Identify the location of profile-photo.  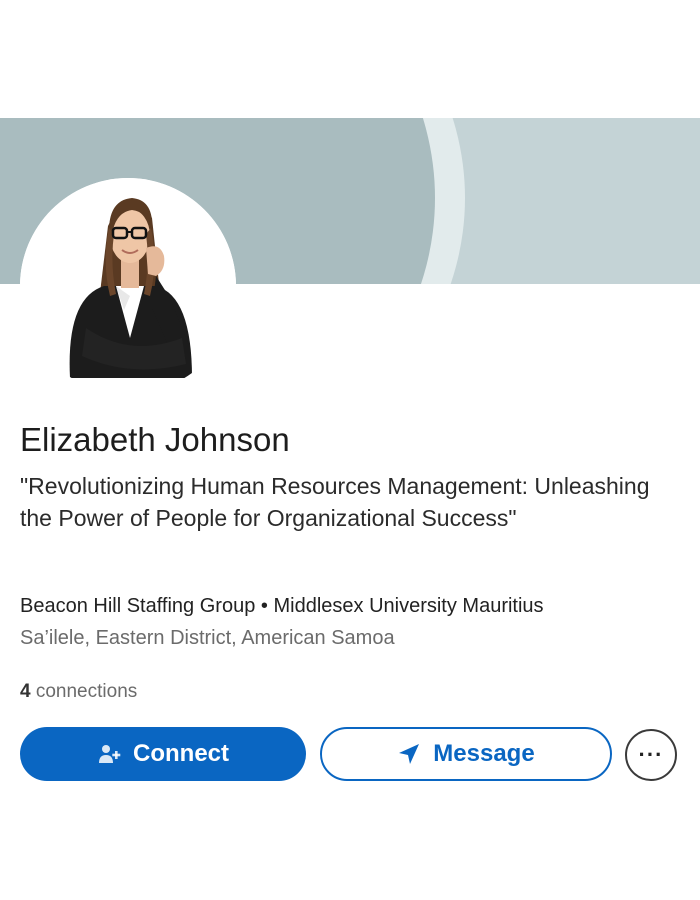
(128, 286).